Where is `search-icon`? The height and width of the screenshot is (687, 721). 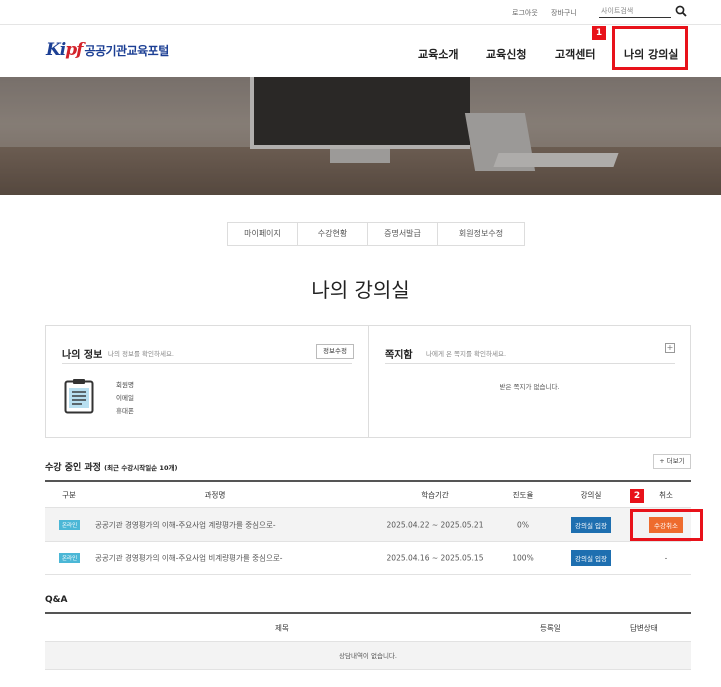
search-icon is located at coordinates (681, 11).